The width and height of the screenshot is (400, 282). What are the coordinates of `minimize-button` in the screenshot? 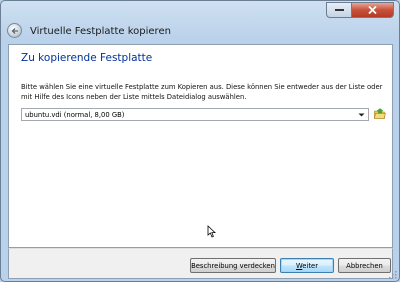 It's located at (338, 10).